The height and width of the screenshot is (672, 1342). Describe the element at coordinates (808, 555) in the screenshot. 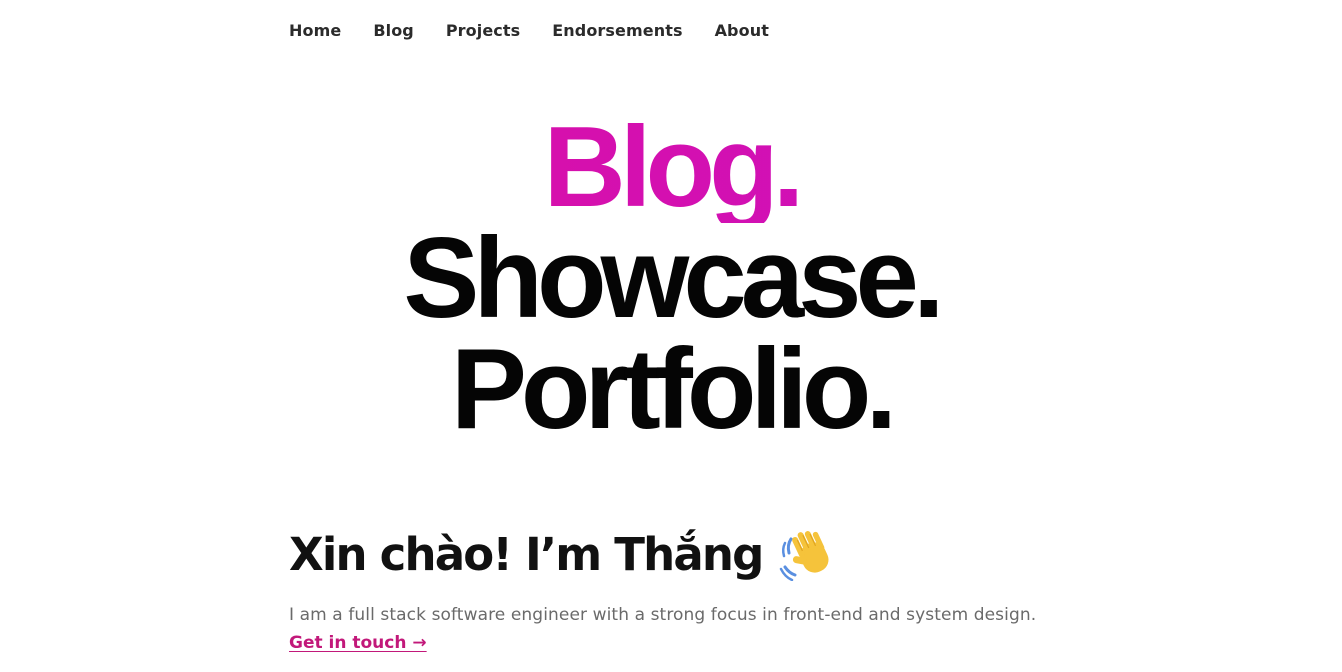

I see `waving-hand-icon` at that location.